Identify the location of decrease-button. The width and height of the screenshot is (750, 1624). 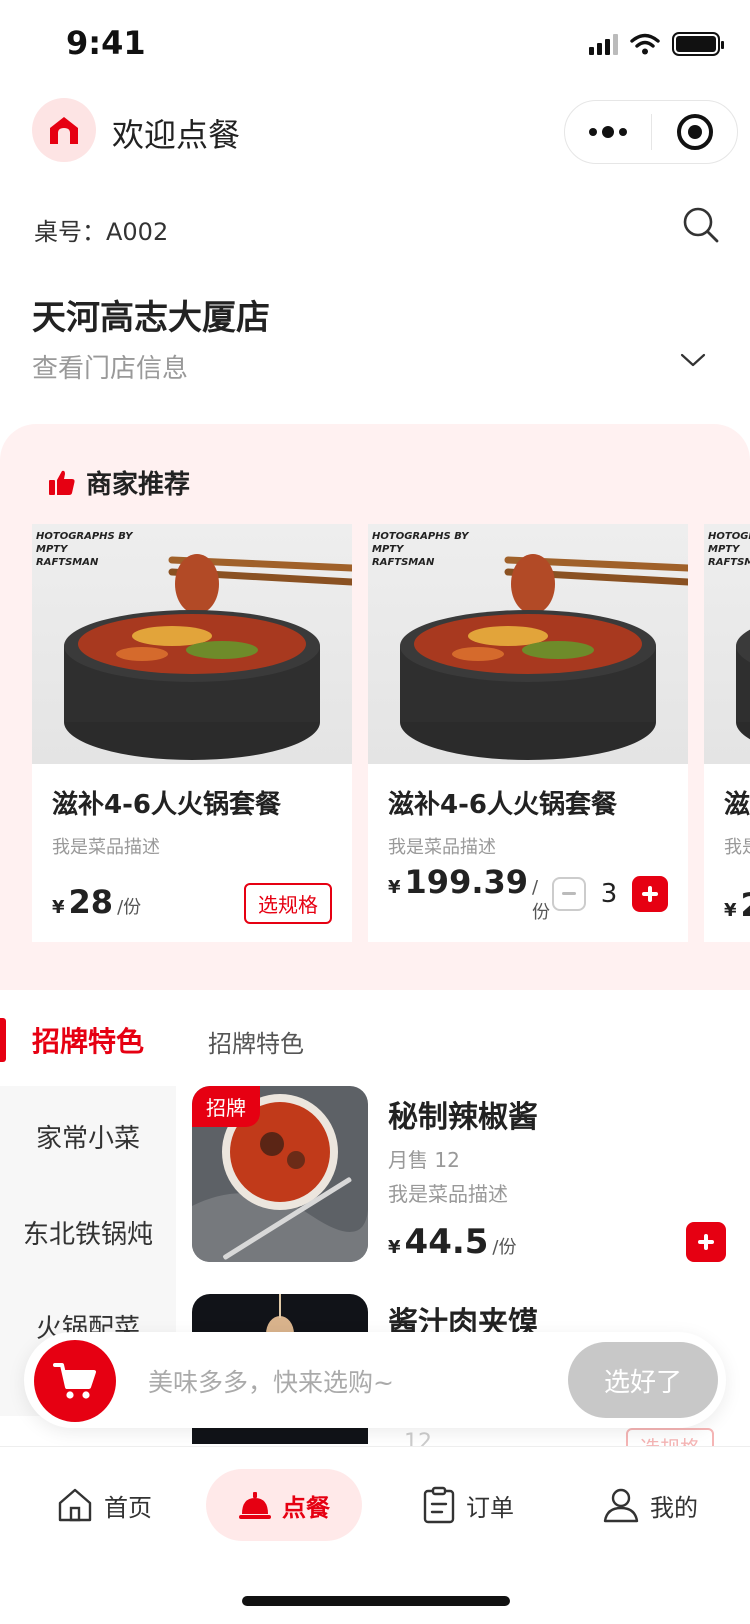
(569, 893).